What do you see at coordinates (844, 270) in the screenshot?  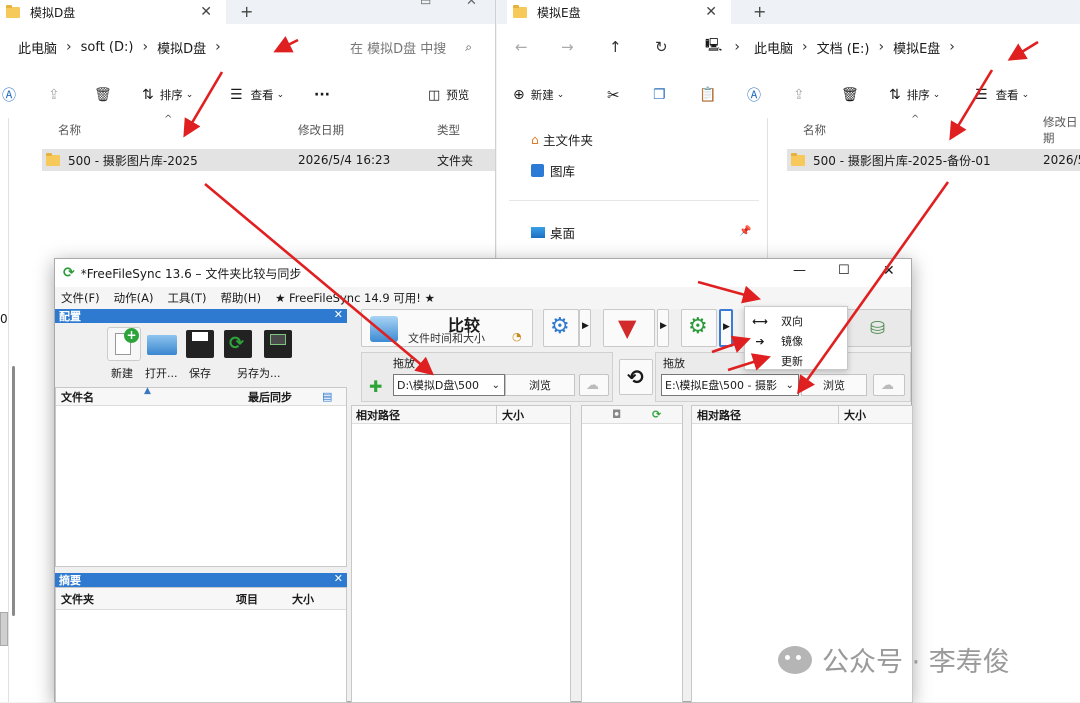 I see `maximize-icon: ☐` at bounding box center [844, 270].